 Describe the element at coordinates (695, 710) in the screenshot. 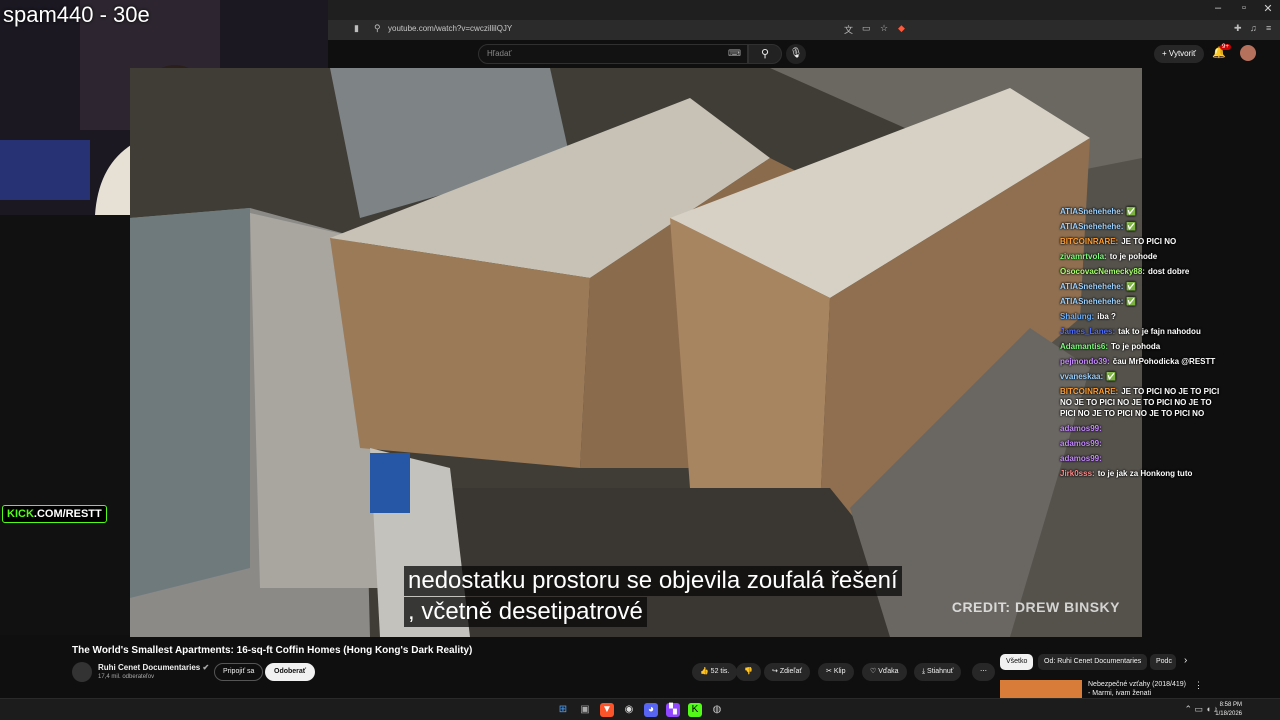

I see `kick-app-icon: K` at that location.